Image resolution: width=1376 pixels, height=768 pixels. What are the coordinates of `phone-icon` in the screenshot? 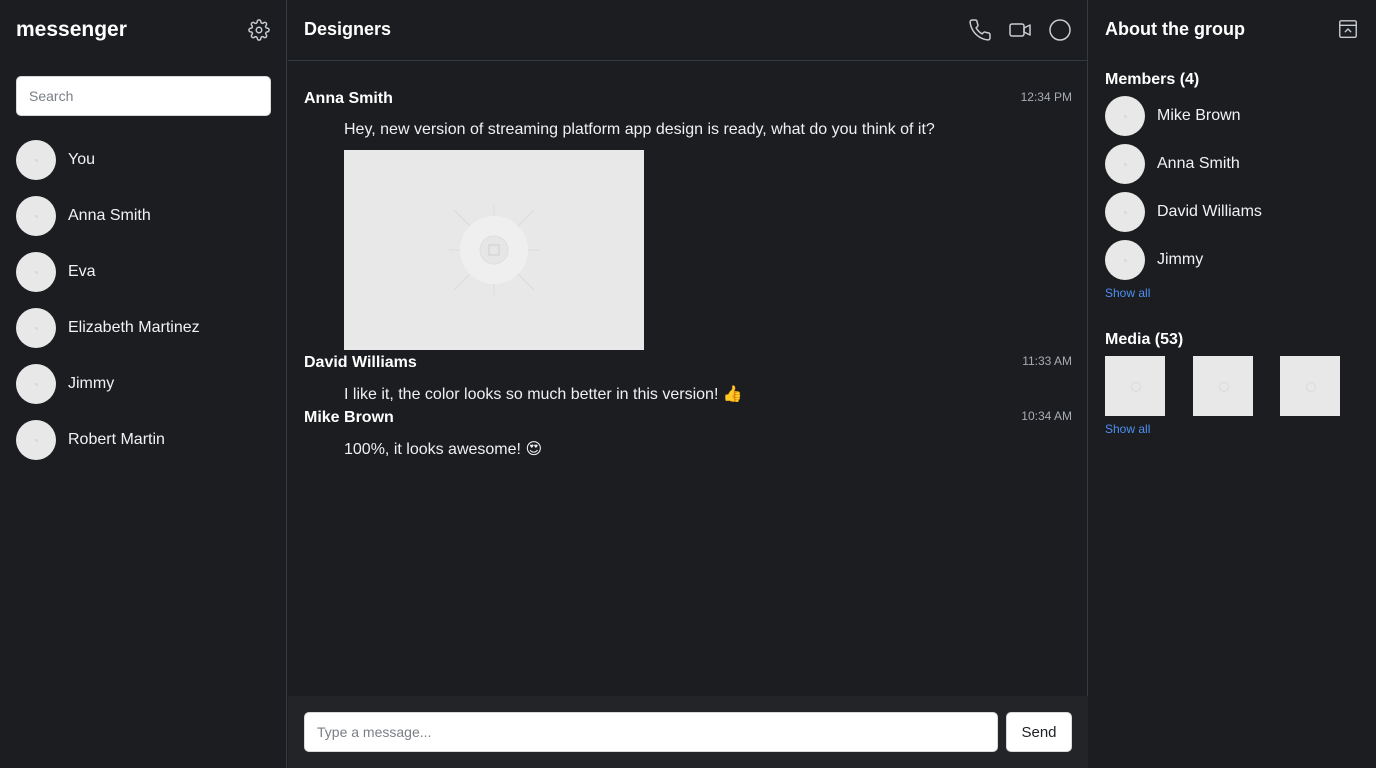 It's located at (980, 30).